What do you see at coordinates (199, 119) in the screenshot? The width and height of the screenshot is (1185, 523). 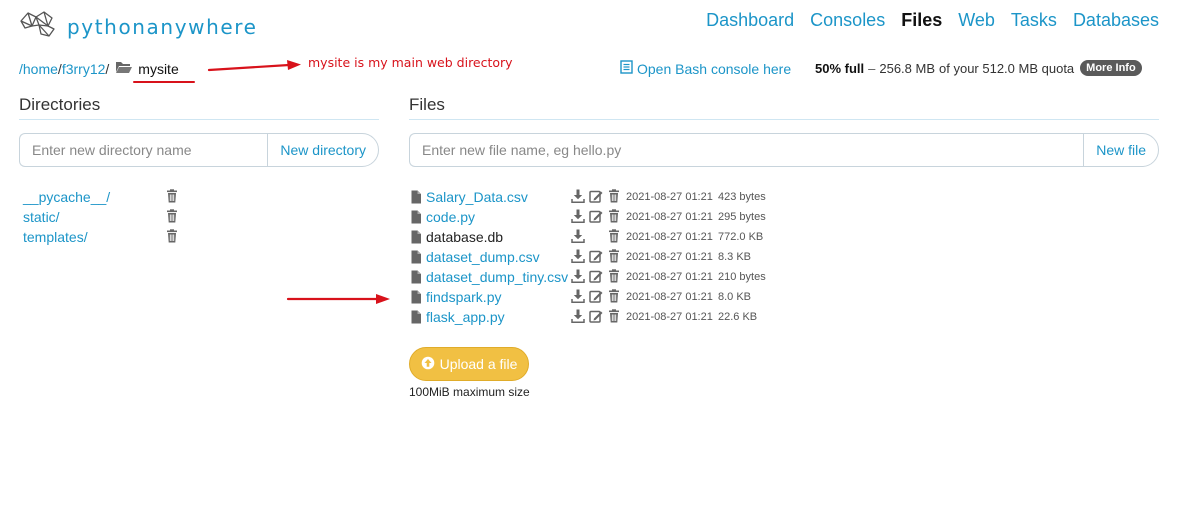 I see `directories-divider` at bounding box center [199, 119].